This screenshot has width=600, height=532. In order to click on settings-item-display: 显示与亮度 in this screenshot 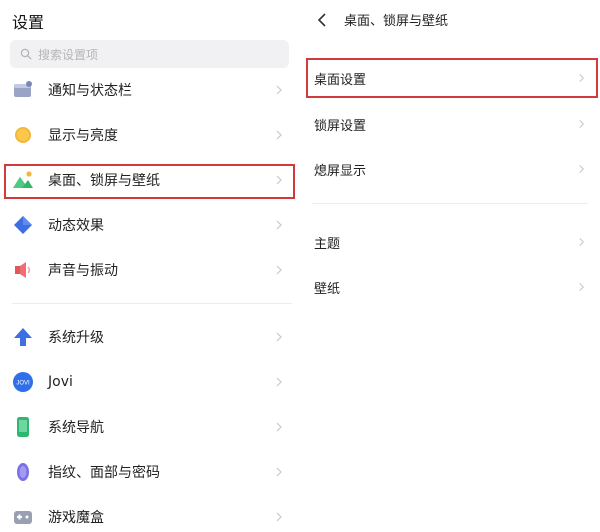, I will do `click(148, 135)`.